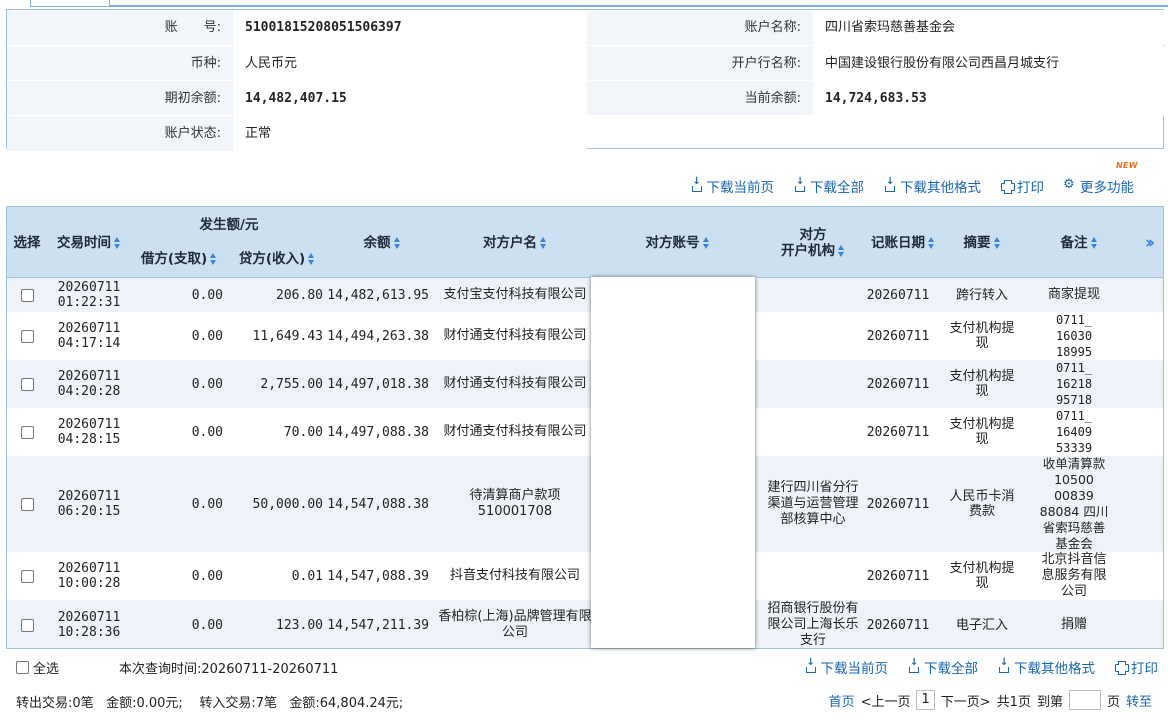  What do you see at coordinates (89, 632) in the screenshot?
I see `time-clock: 10:28:36` at bounding box center [89, 632].